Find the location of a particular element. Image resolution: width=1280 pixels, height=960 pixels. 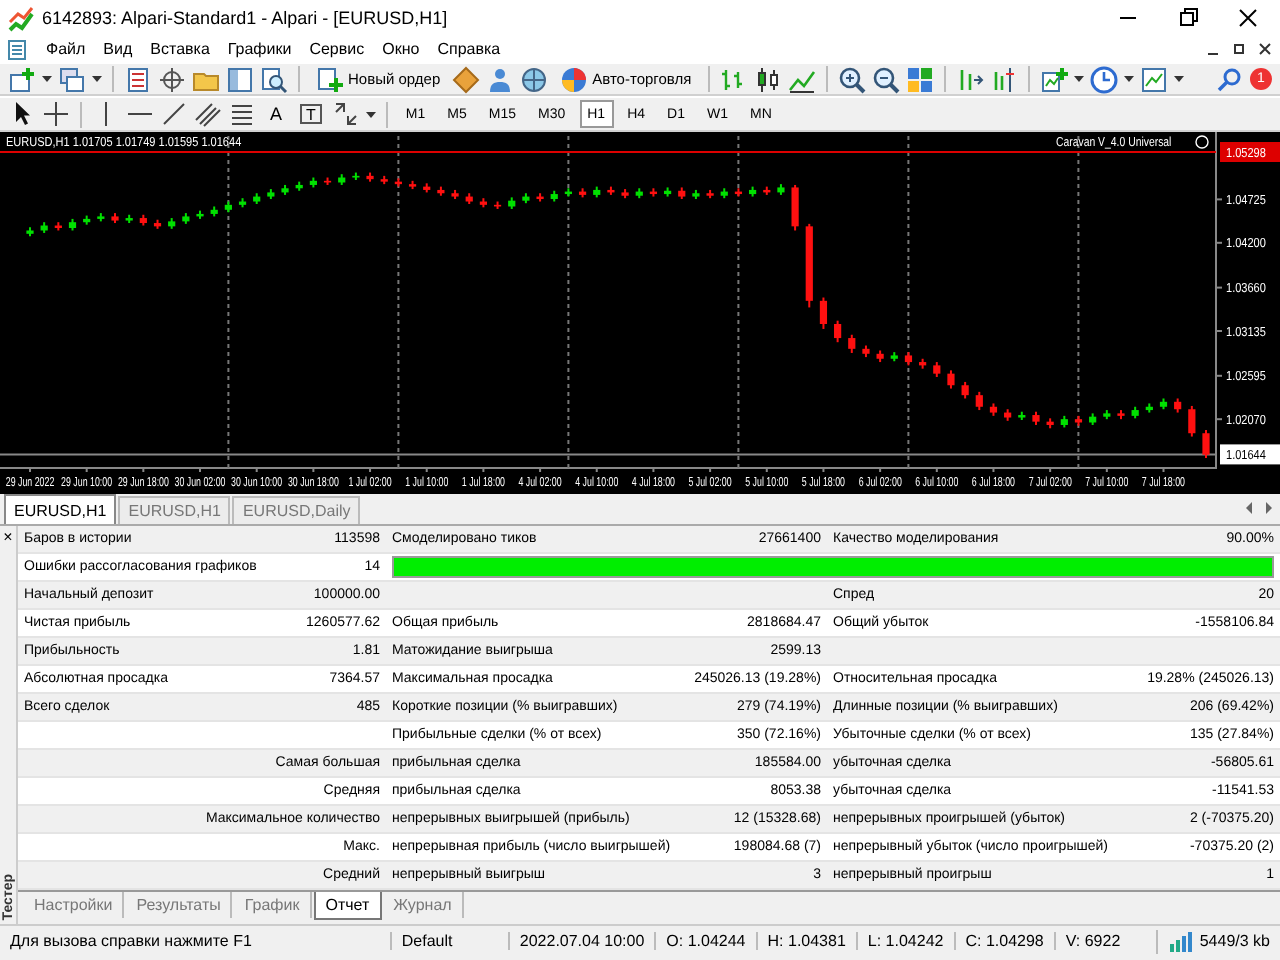

menu-item: Файл is located at coordinates (66, 49).